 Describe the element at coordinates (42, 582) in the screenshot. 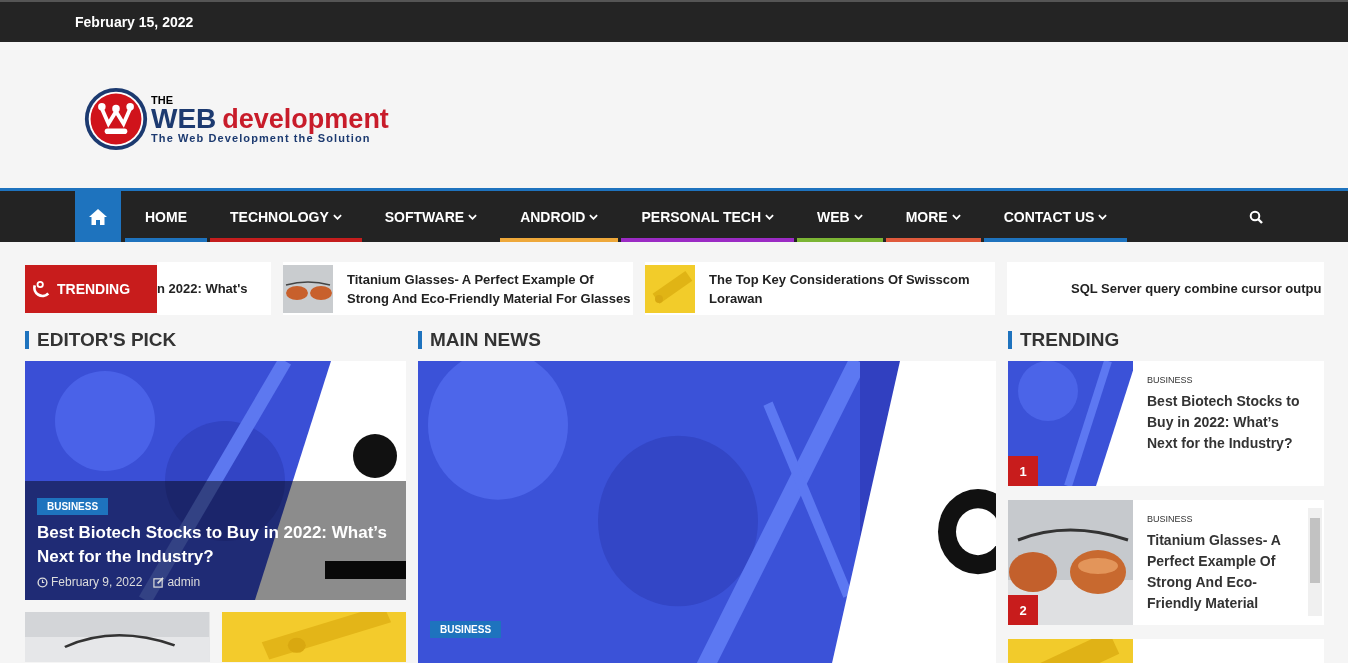

I see `clock-icon` at that location.